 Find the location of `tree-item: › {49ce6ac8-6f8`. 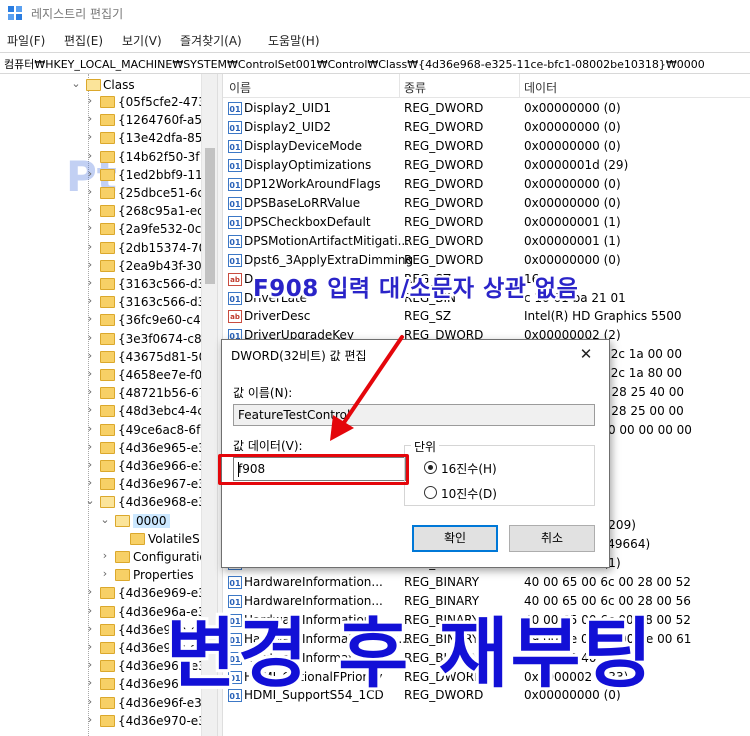

tree-item: › {49ce6ac8-6f8 is located at coordinates (108, 430).